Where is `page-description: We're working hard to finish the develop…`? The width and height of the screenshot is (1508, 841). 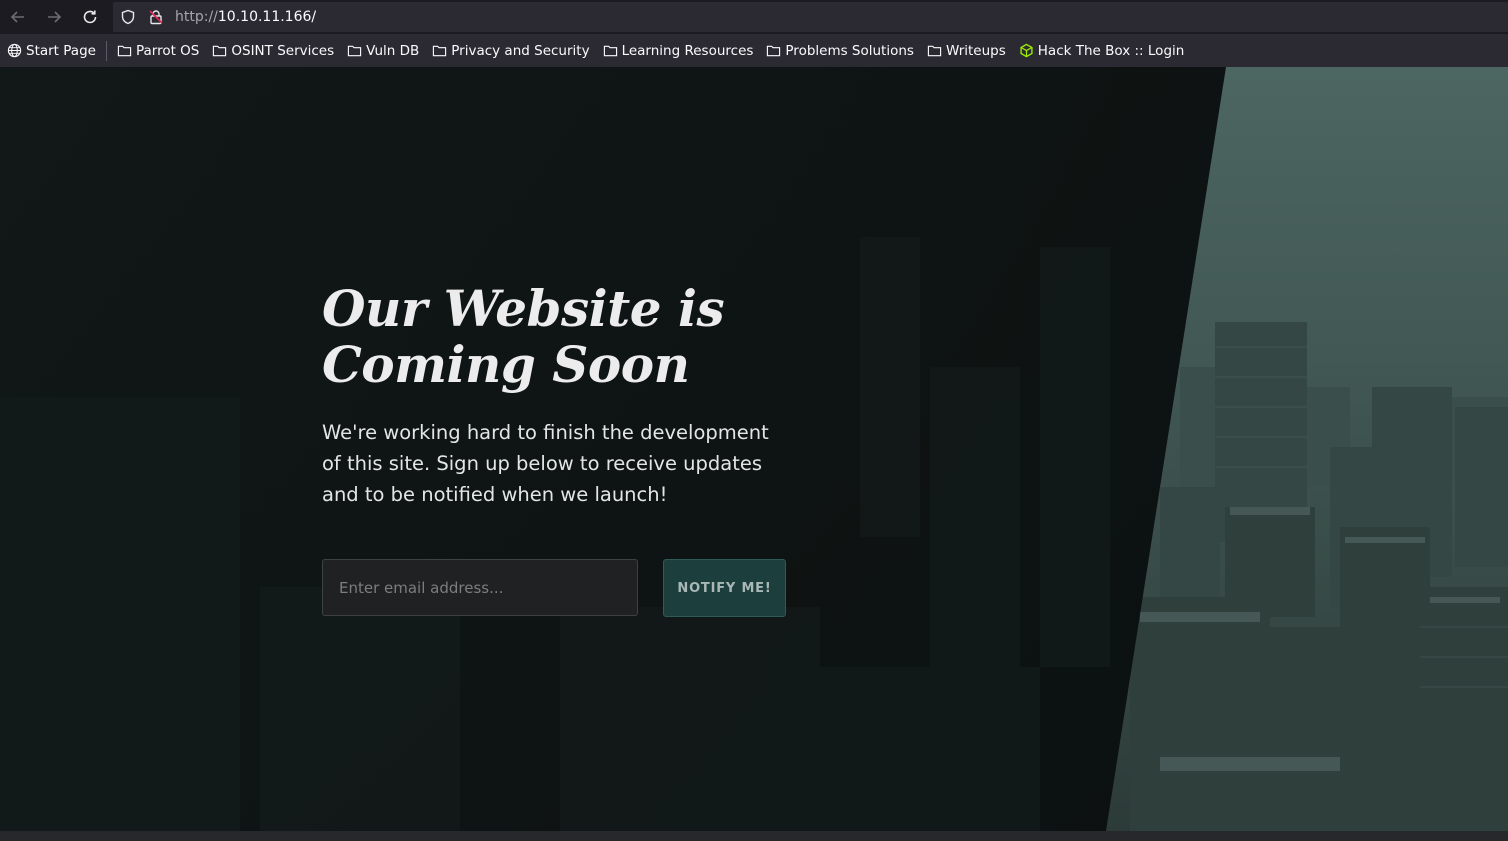
page-description: We're working hard to finish the develop… is located at coordinates (545, 463).